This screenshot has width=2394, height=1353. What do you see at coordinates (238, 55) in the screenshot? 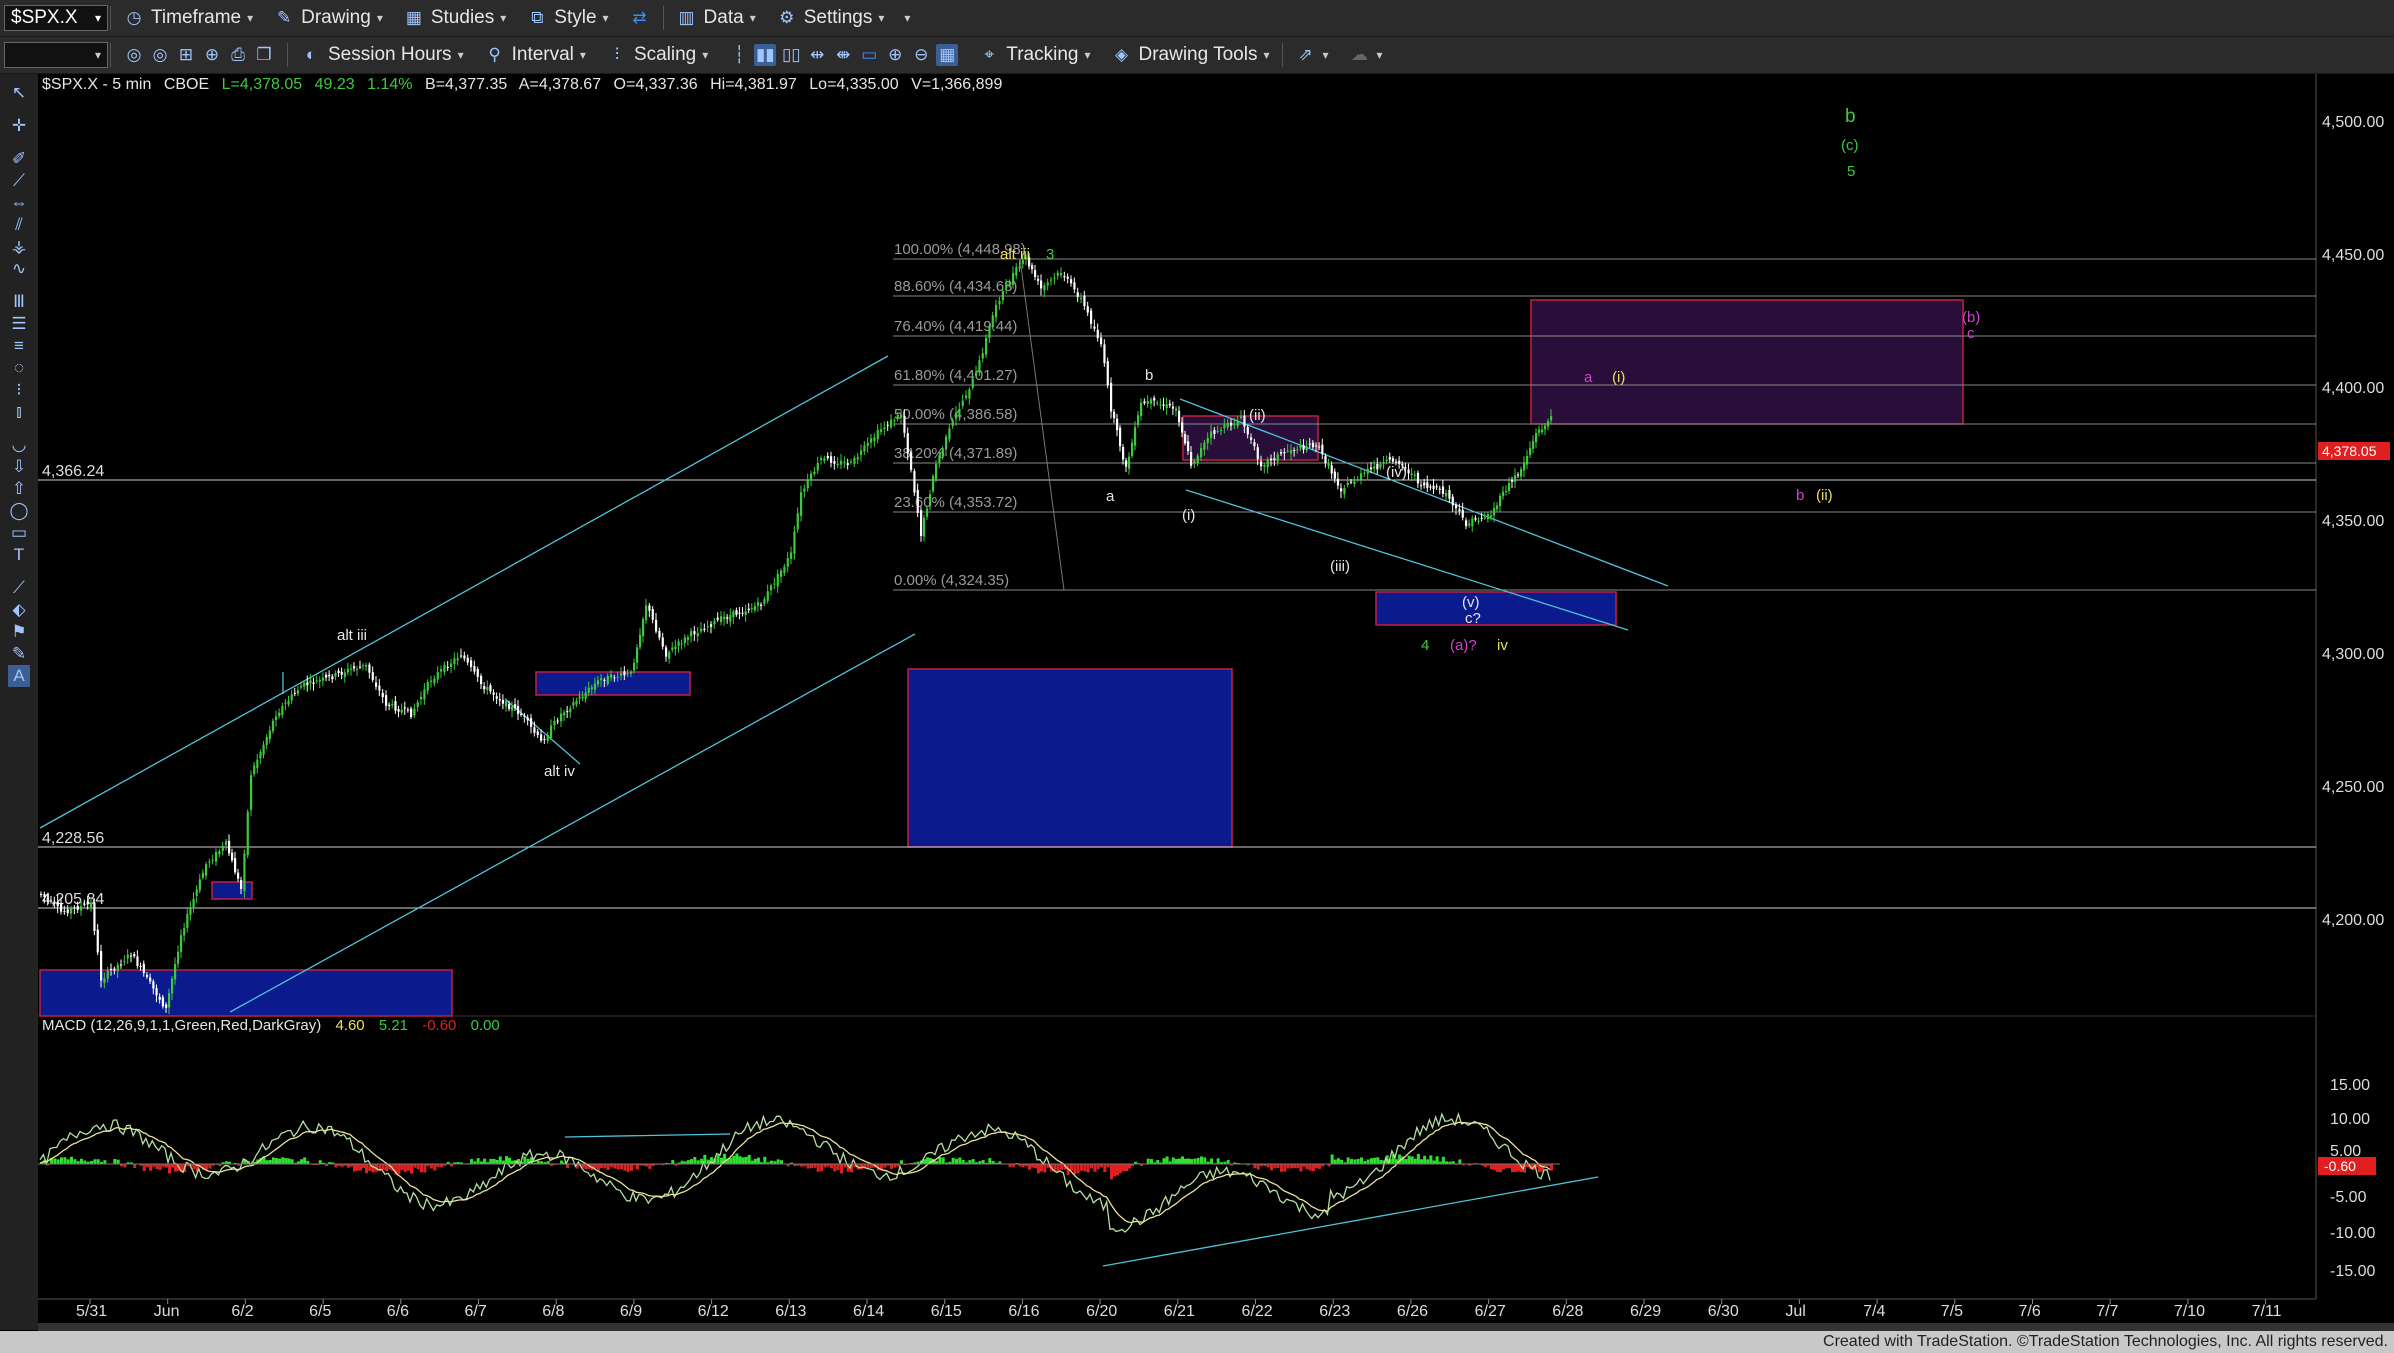
I see `print-icon: ⎙` at bounding box center [238, 55].